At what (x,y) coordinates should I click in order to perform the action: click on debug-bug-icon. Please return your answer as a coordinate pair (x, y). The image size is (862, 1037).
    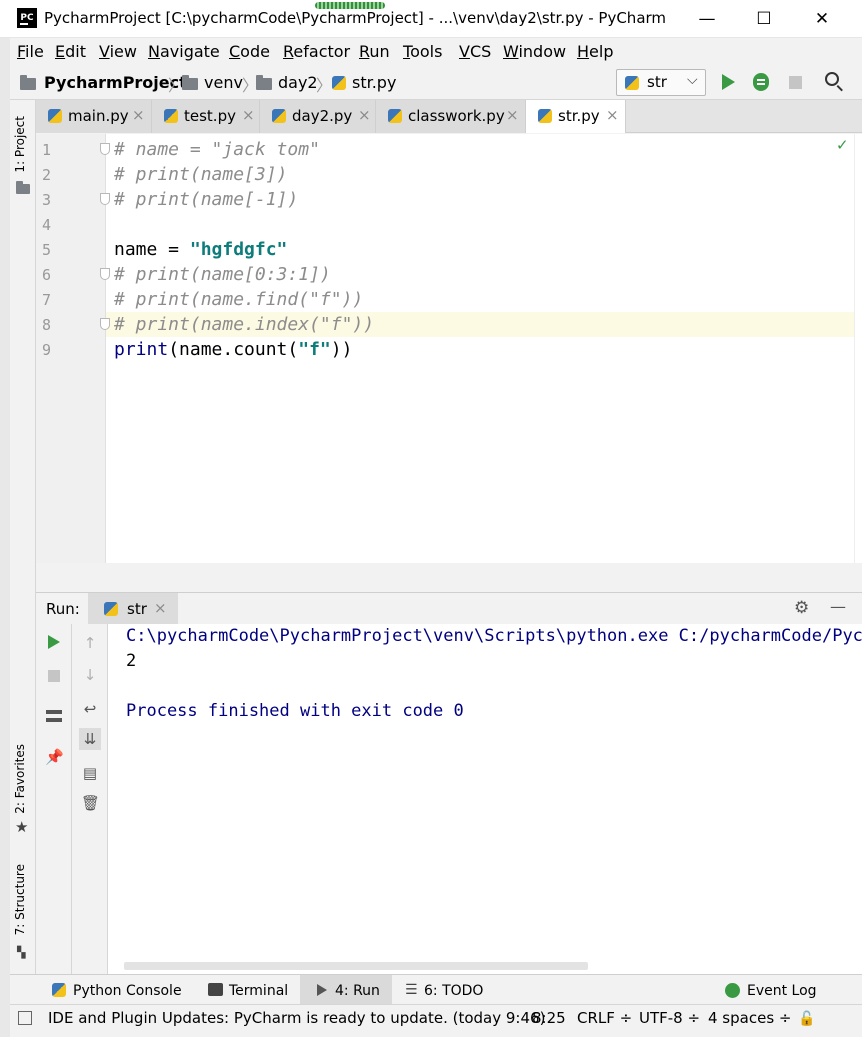
    Looking at the image, I should click on (761, 82).